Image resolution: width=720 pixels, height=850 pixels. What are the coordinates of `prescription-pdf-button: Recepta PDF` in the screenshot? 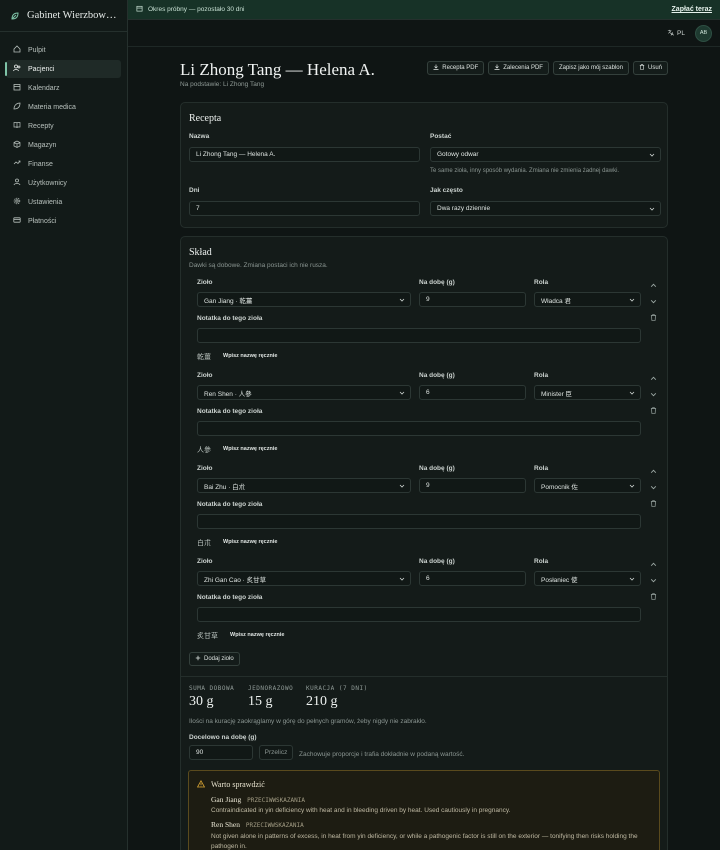 It's located at (456, 68).